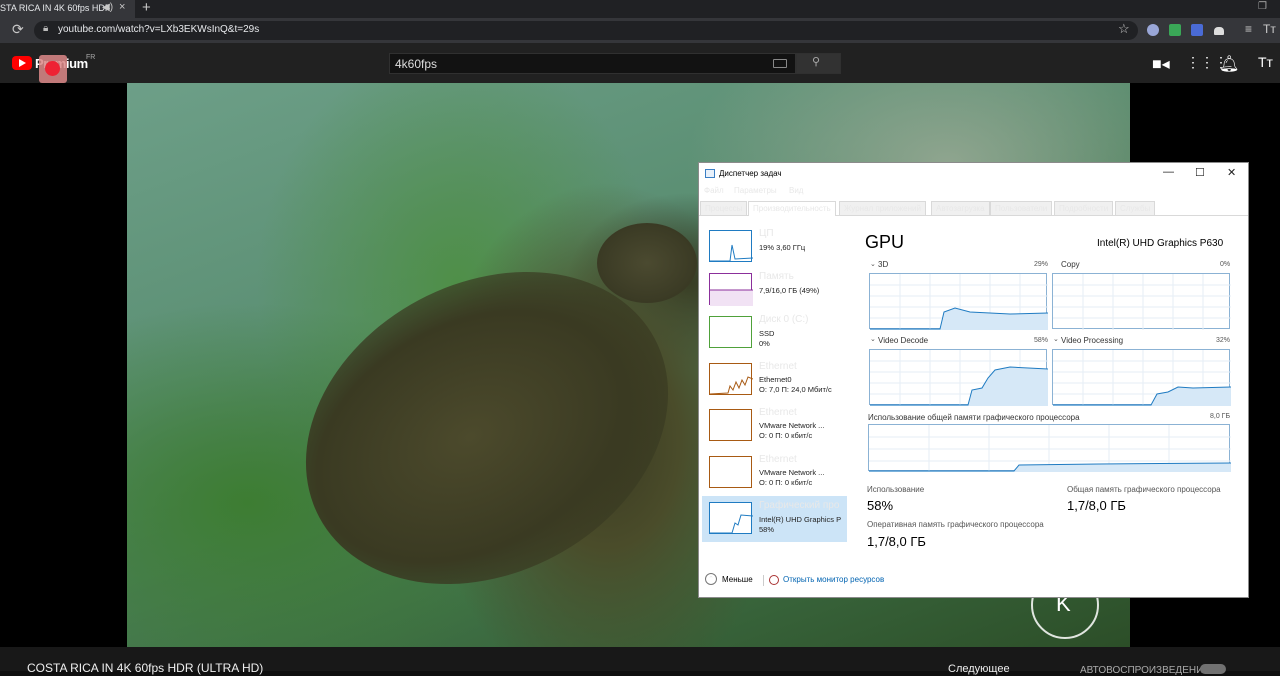  What do you see at coordinates (592, 63) in the screenshot?
I see `search-input` at bounding box center [592, 63].